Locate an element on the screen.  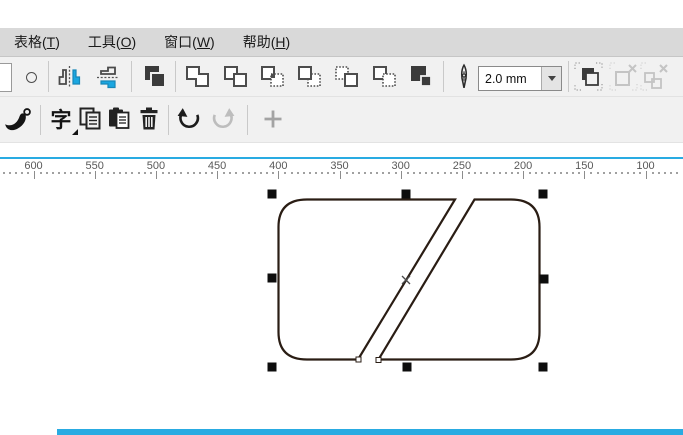
ellipse-tool-icon is located at coordinates (31, 77).